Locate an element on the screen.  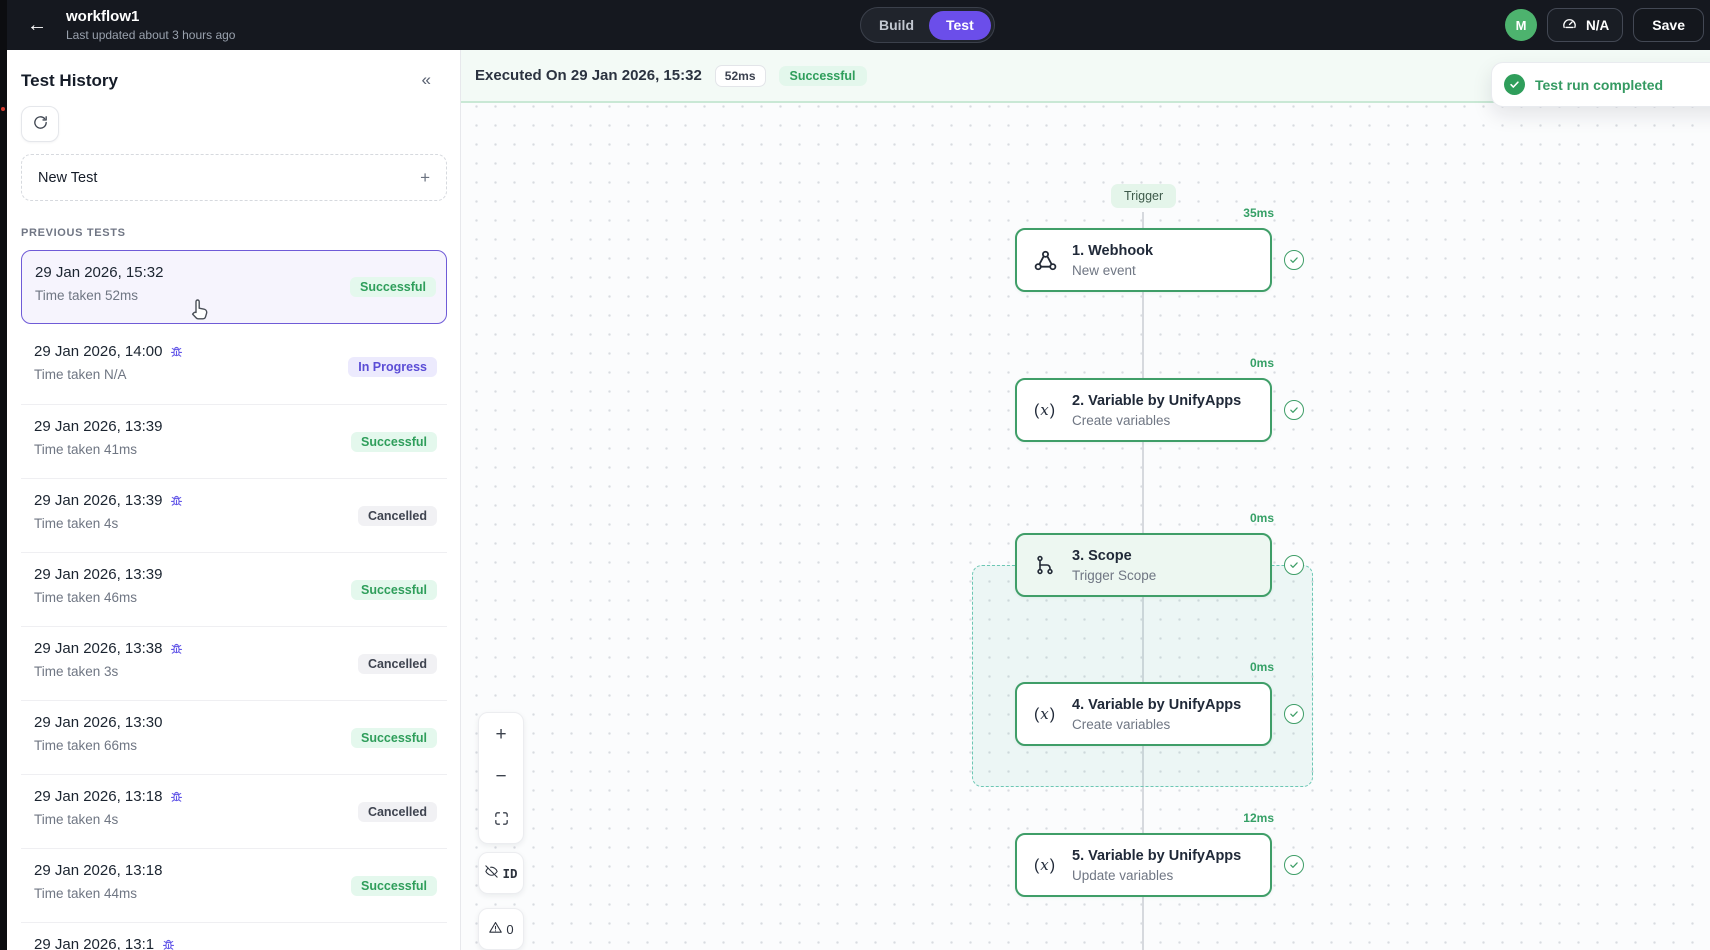
arrow-left-icon: ← is located at coordinates (37, 25).